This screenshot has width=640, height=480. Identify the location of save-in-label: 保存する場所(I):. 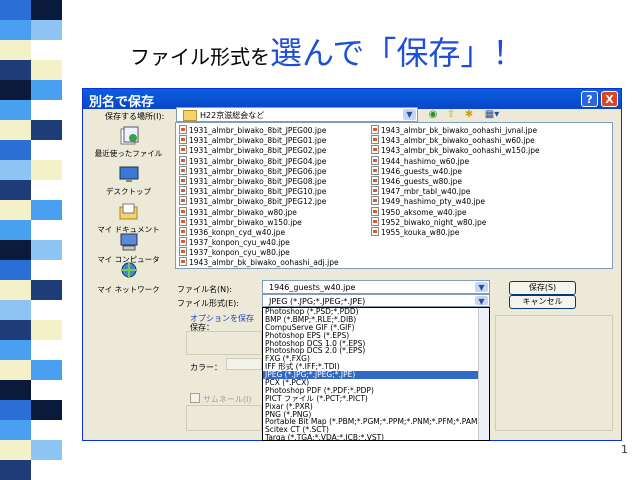
(135, 116).